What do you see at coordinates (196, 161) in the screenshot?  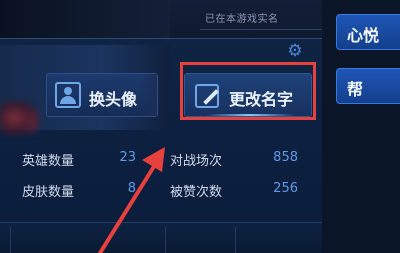 I see `battles-label: 对战场次` at bounding box center [196, 161].